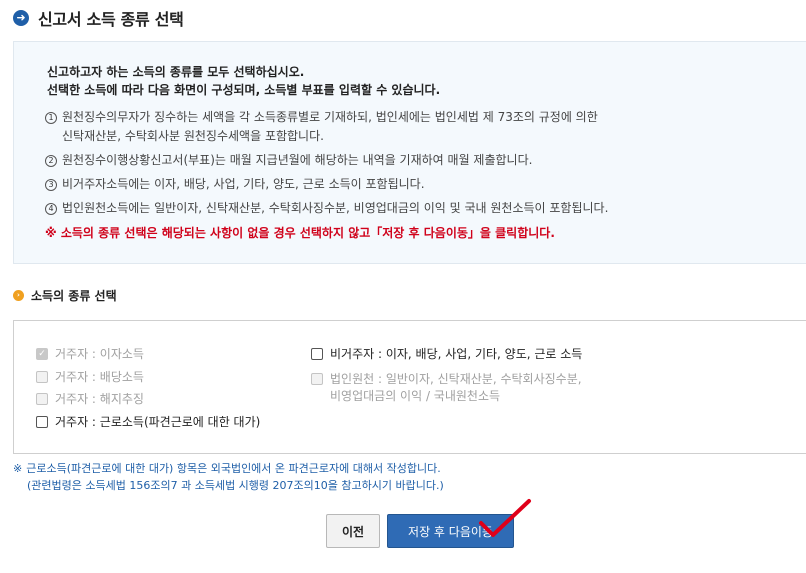  Describe the element at coordinates (51, 209) in the screenshot. I see `circled-number: 4` at that location.